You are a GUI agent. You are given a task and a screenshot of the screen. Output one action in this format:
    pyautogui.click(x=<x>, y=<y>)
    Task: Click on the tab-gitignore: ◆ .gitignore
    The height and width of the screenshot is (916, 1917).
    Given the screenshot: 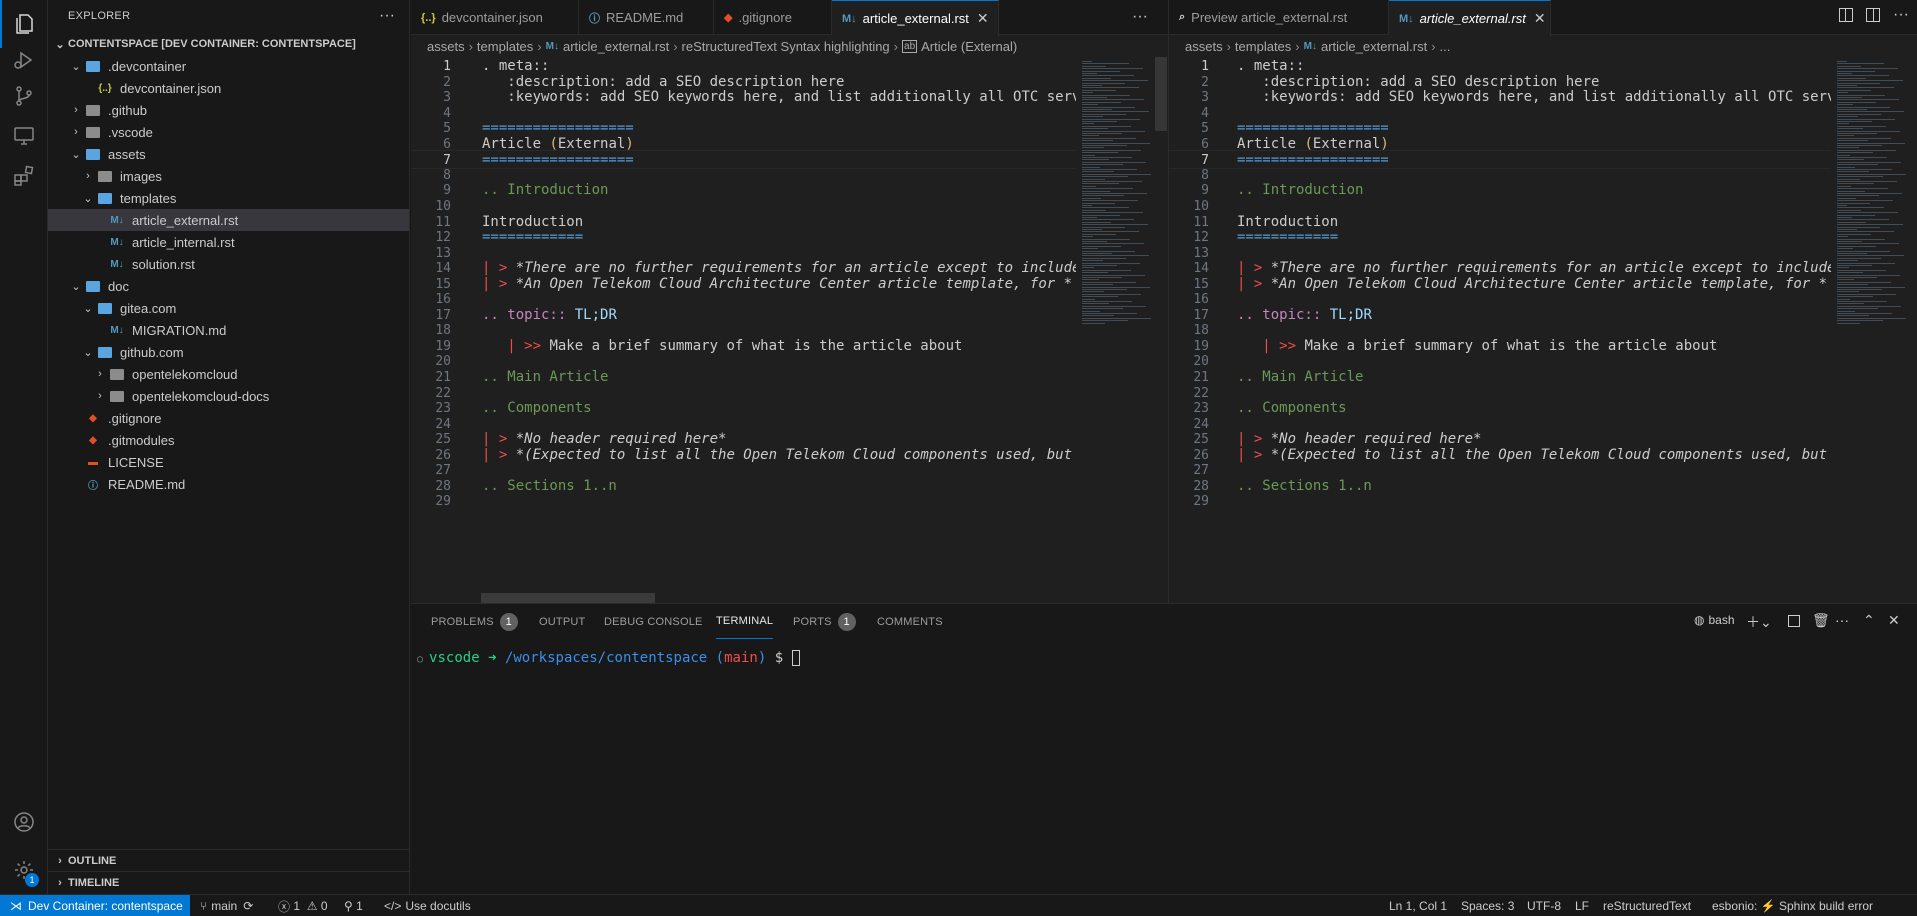 What is the action you would take?
    pyautogui.click(x=773, y=17)
    